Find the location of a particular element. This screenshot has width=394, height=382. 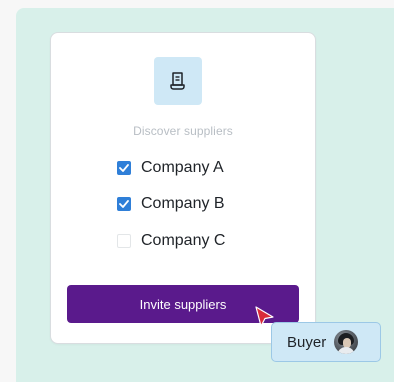

option-company-b: Company B is located at coordinates (171, 204).